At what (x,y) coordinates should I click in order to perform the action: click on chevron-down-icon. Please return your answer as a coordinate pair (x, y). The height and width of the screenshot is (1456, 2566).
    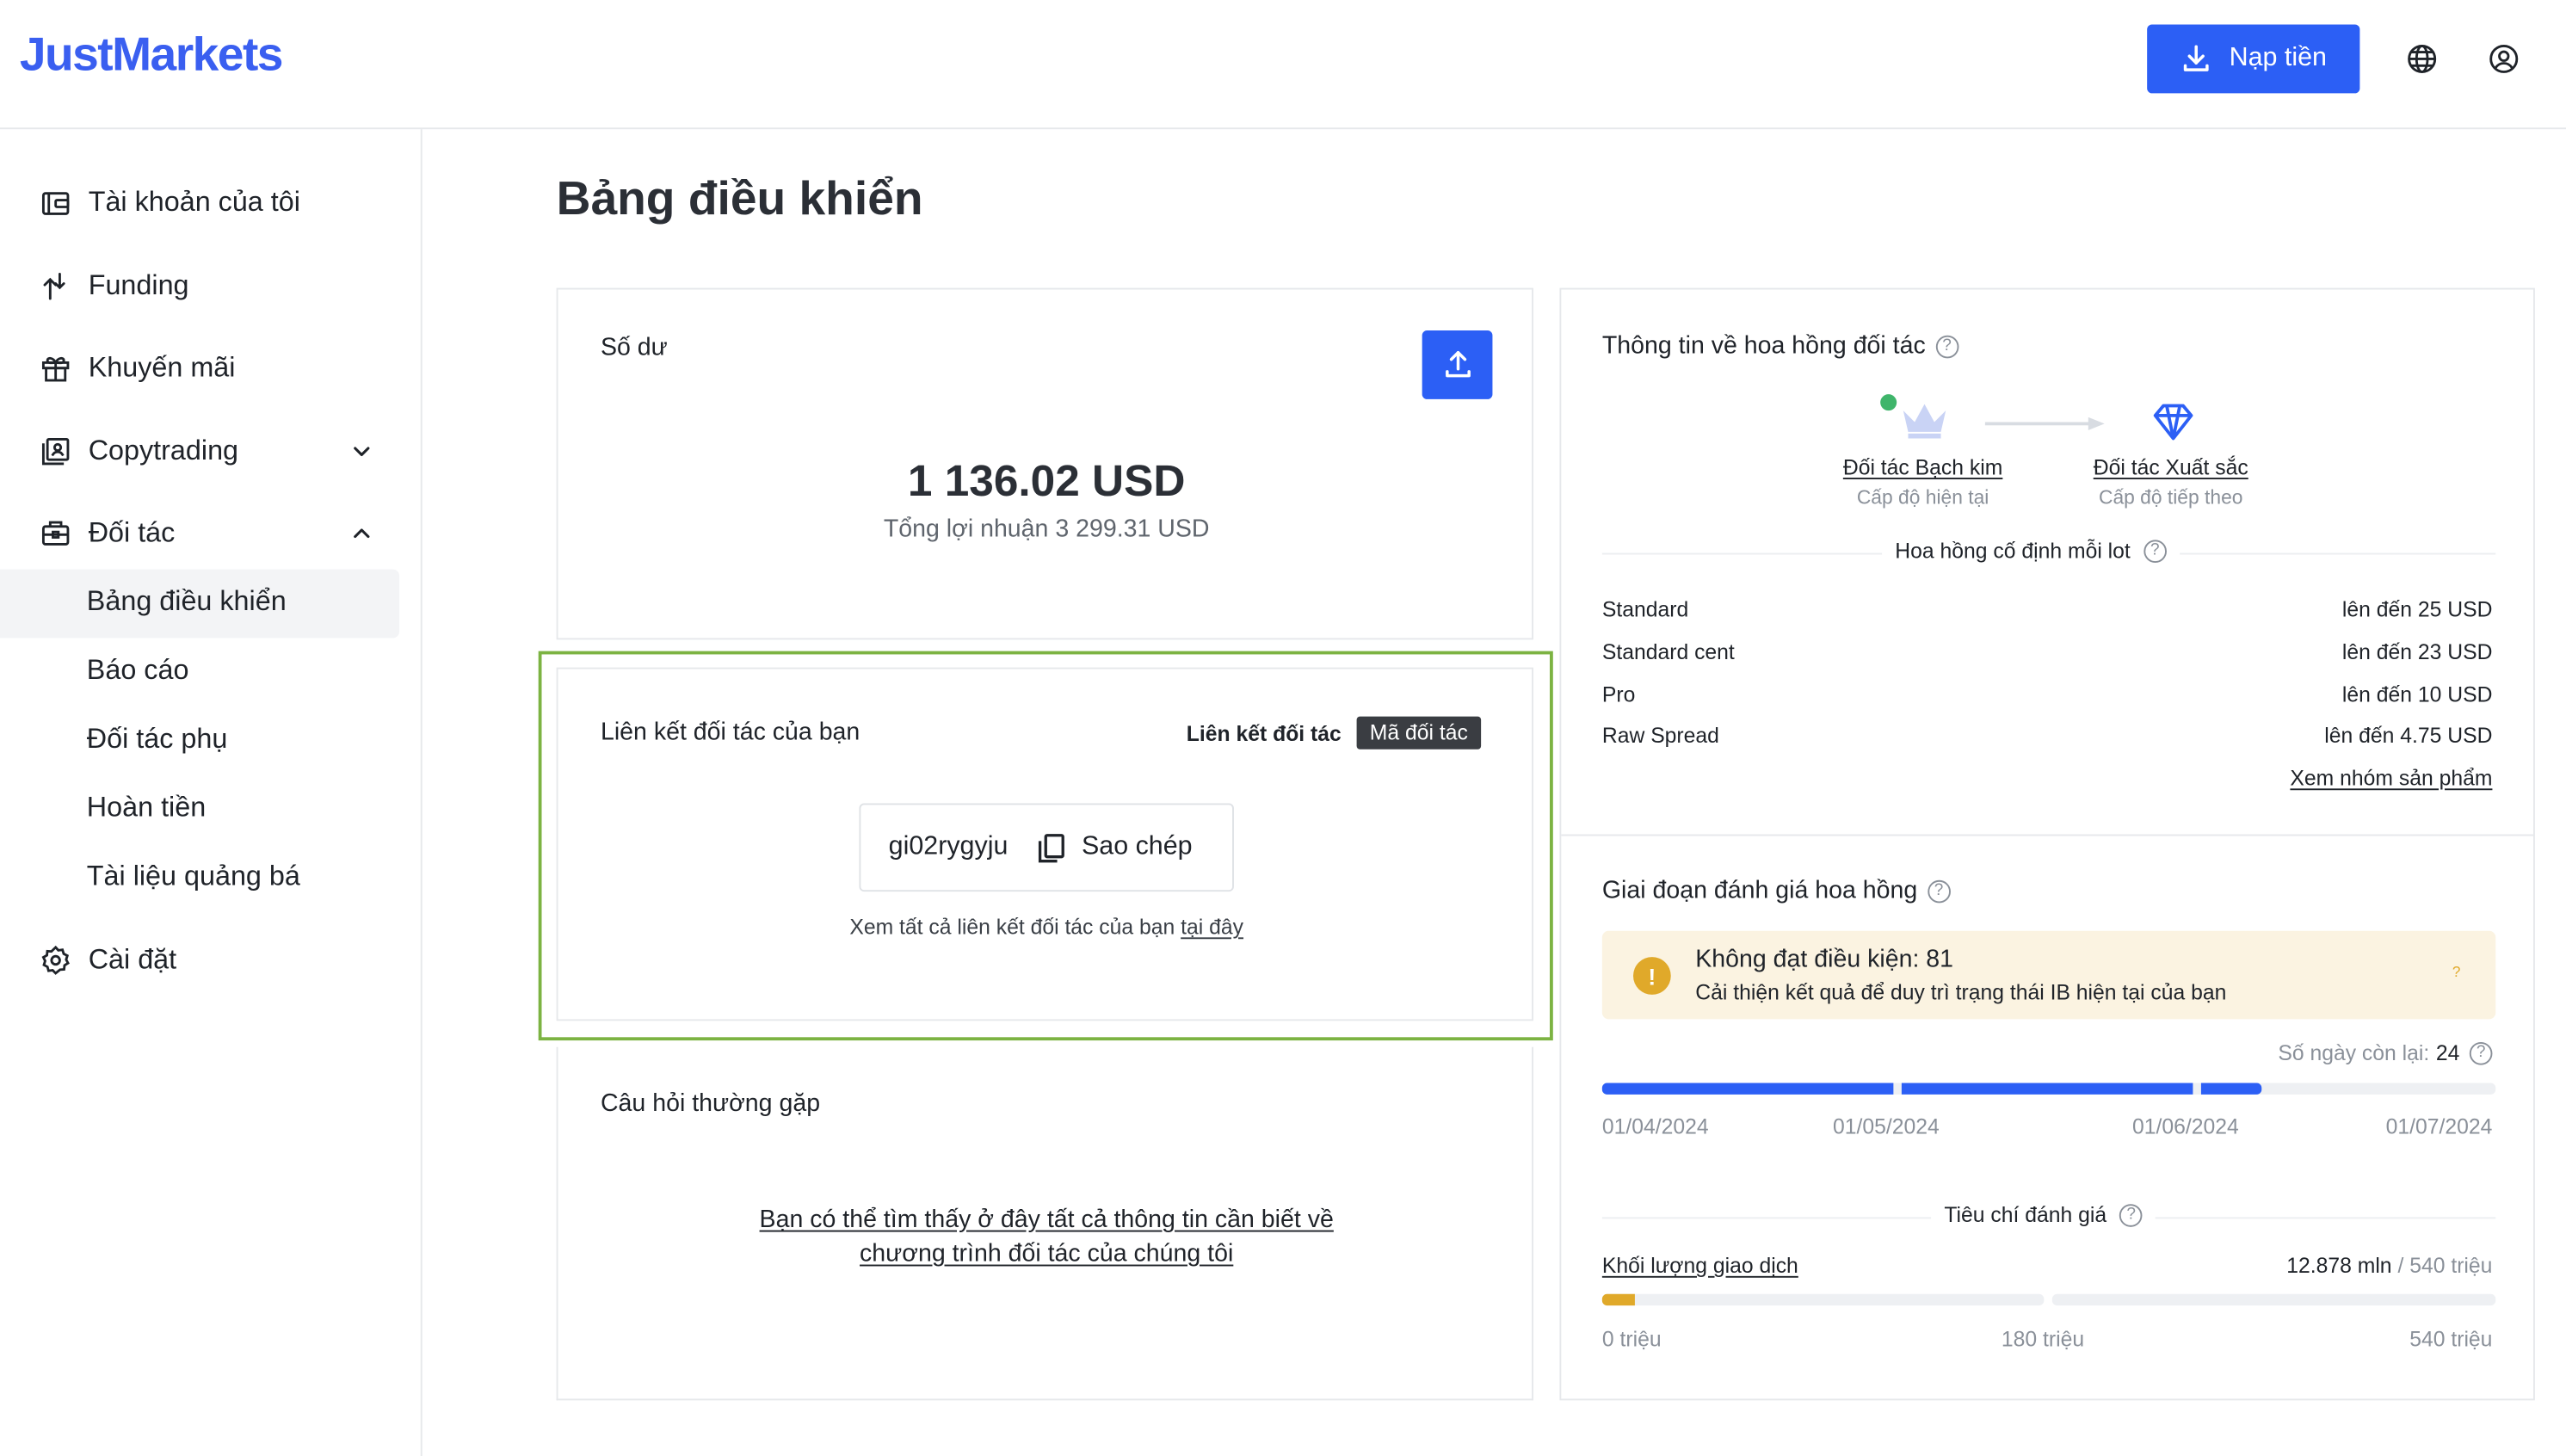
    Looking at the image, I should click on (362, 451).